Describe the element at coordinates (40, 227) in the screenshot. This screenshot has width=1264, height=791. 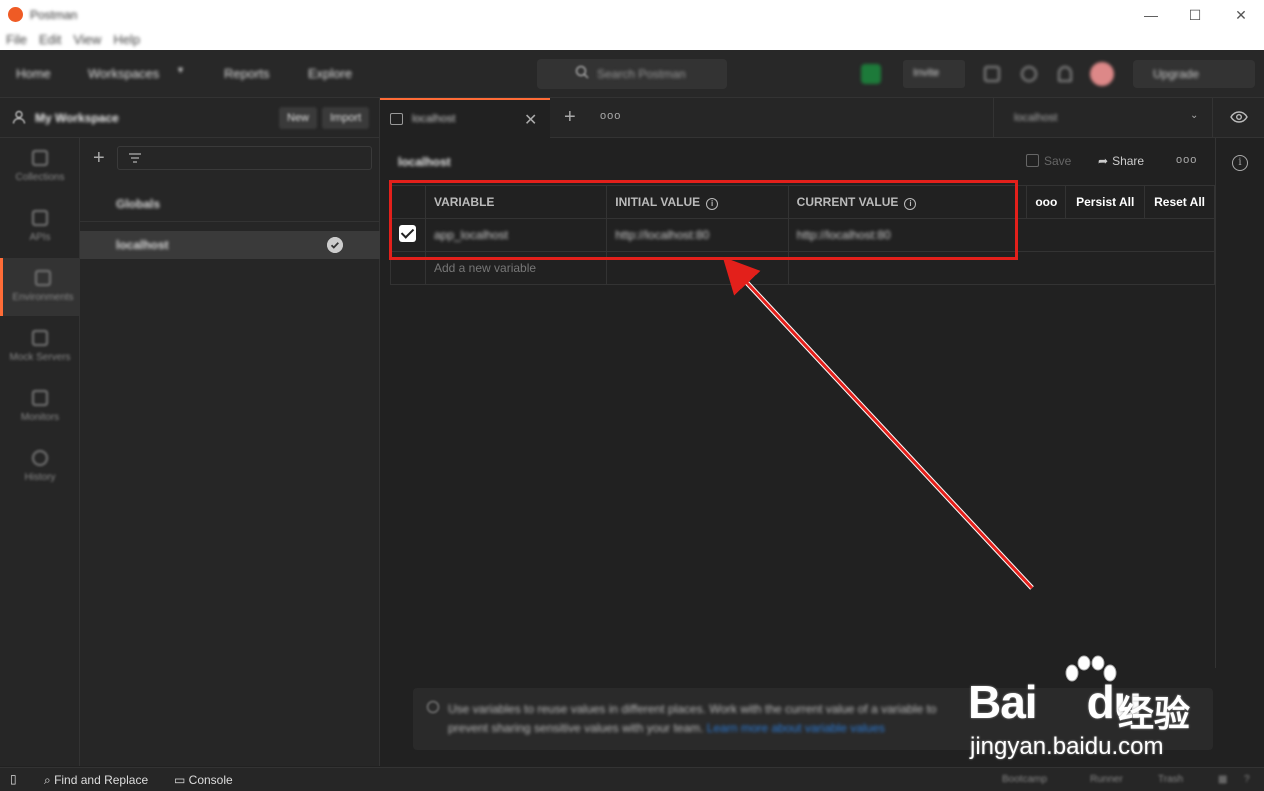
I see `sidebar-item-apis: APIs` at that location.